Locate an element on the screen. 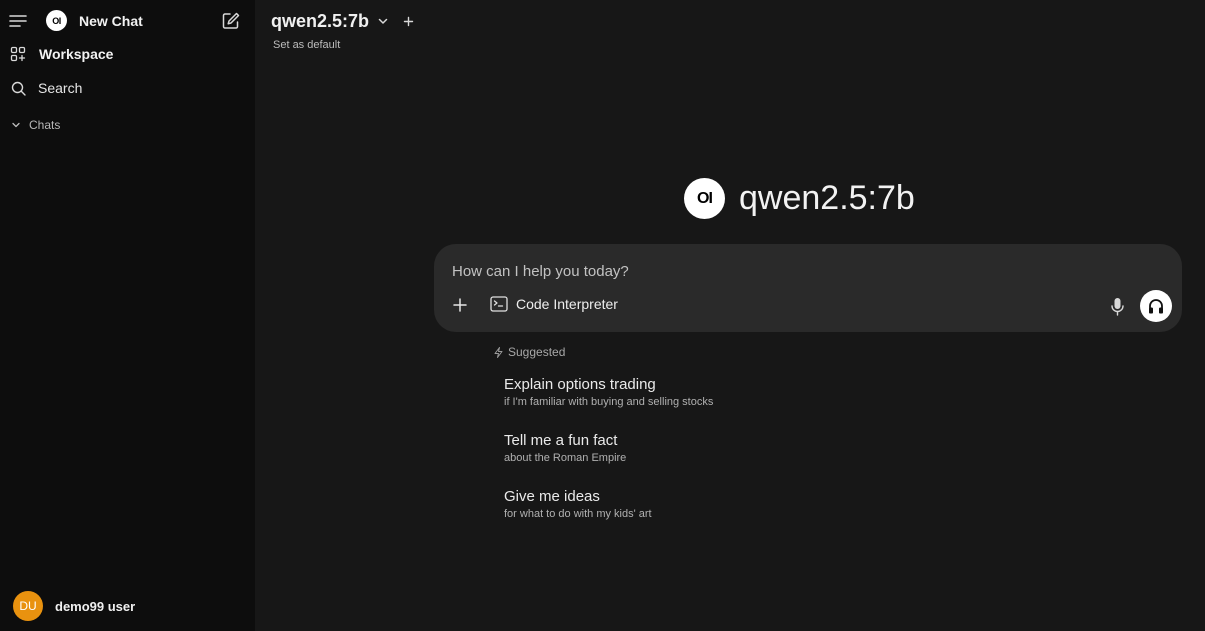  add-model-button is located at coordinates (408, 21).